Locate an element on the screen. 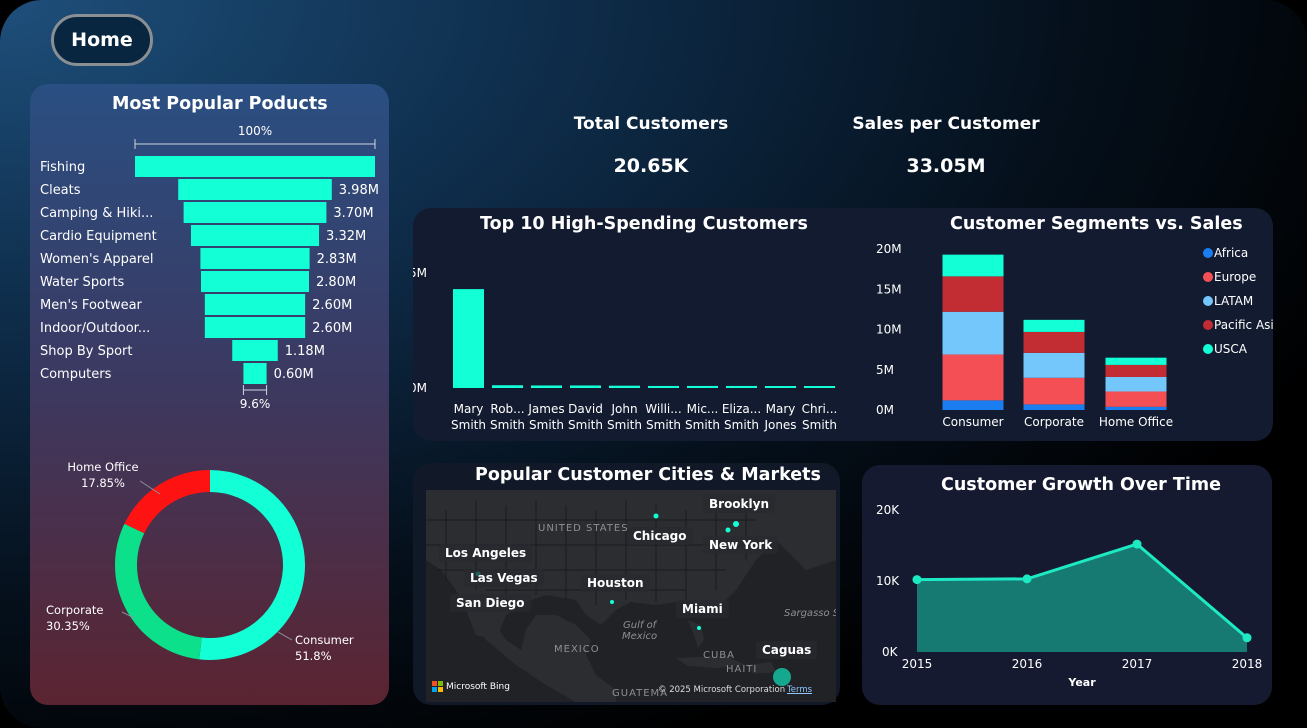 The height and width of the screenshot is (728, 1307). houston-dot is located at coordinates (612, 602).